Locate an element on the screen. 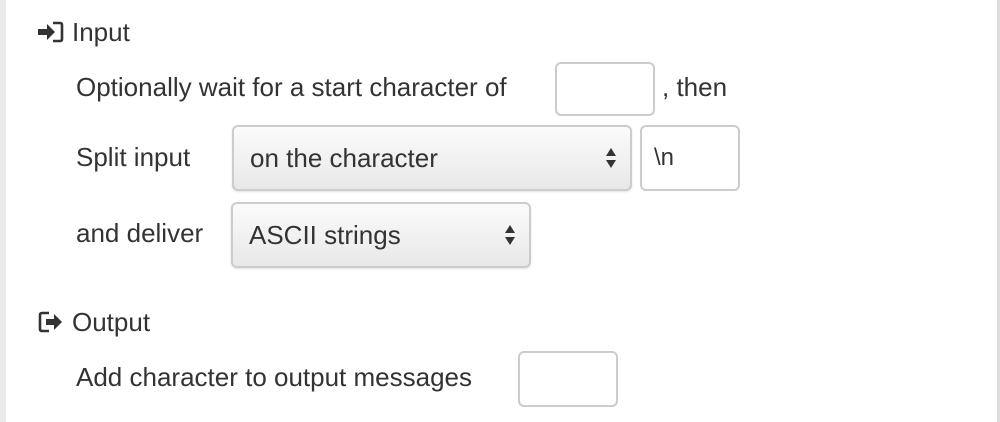 The image size is (1000, 422). start-char-input is located at coordinates (605, 89).